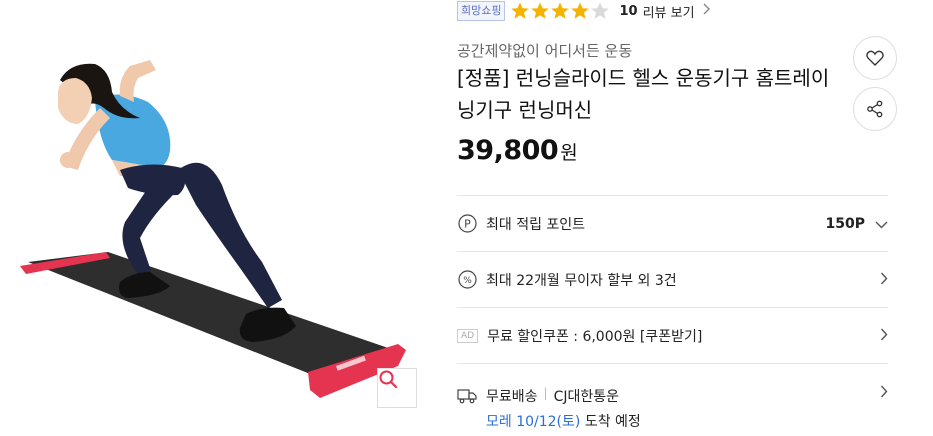  What do you see at coordinates (845, 223) in the screenshot?
I see `points-value: 150P` at bounding box center [845, 223].